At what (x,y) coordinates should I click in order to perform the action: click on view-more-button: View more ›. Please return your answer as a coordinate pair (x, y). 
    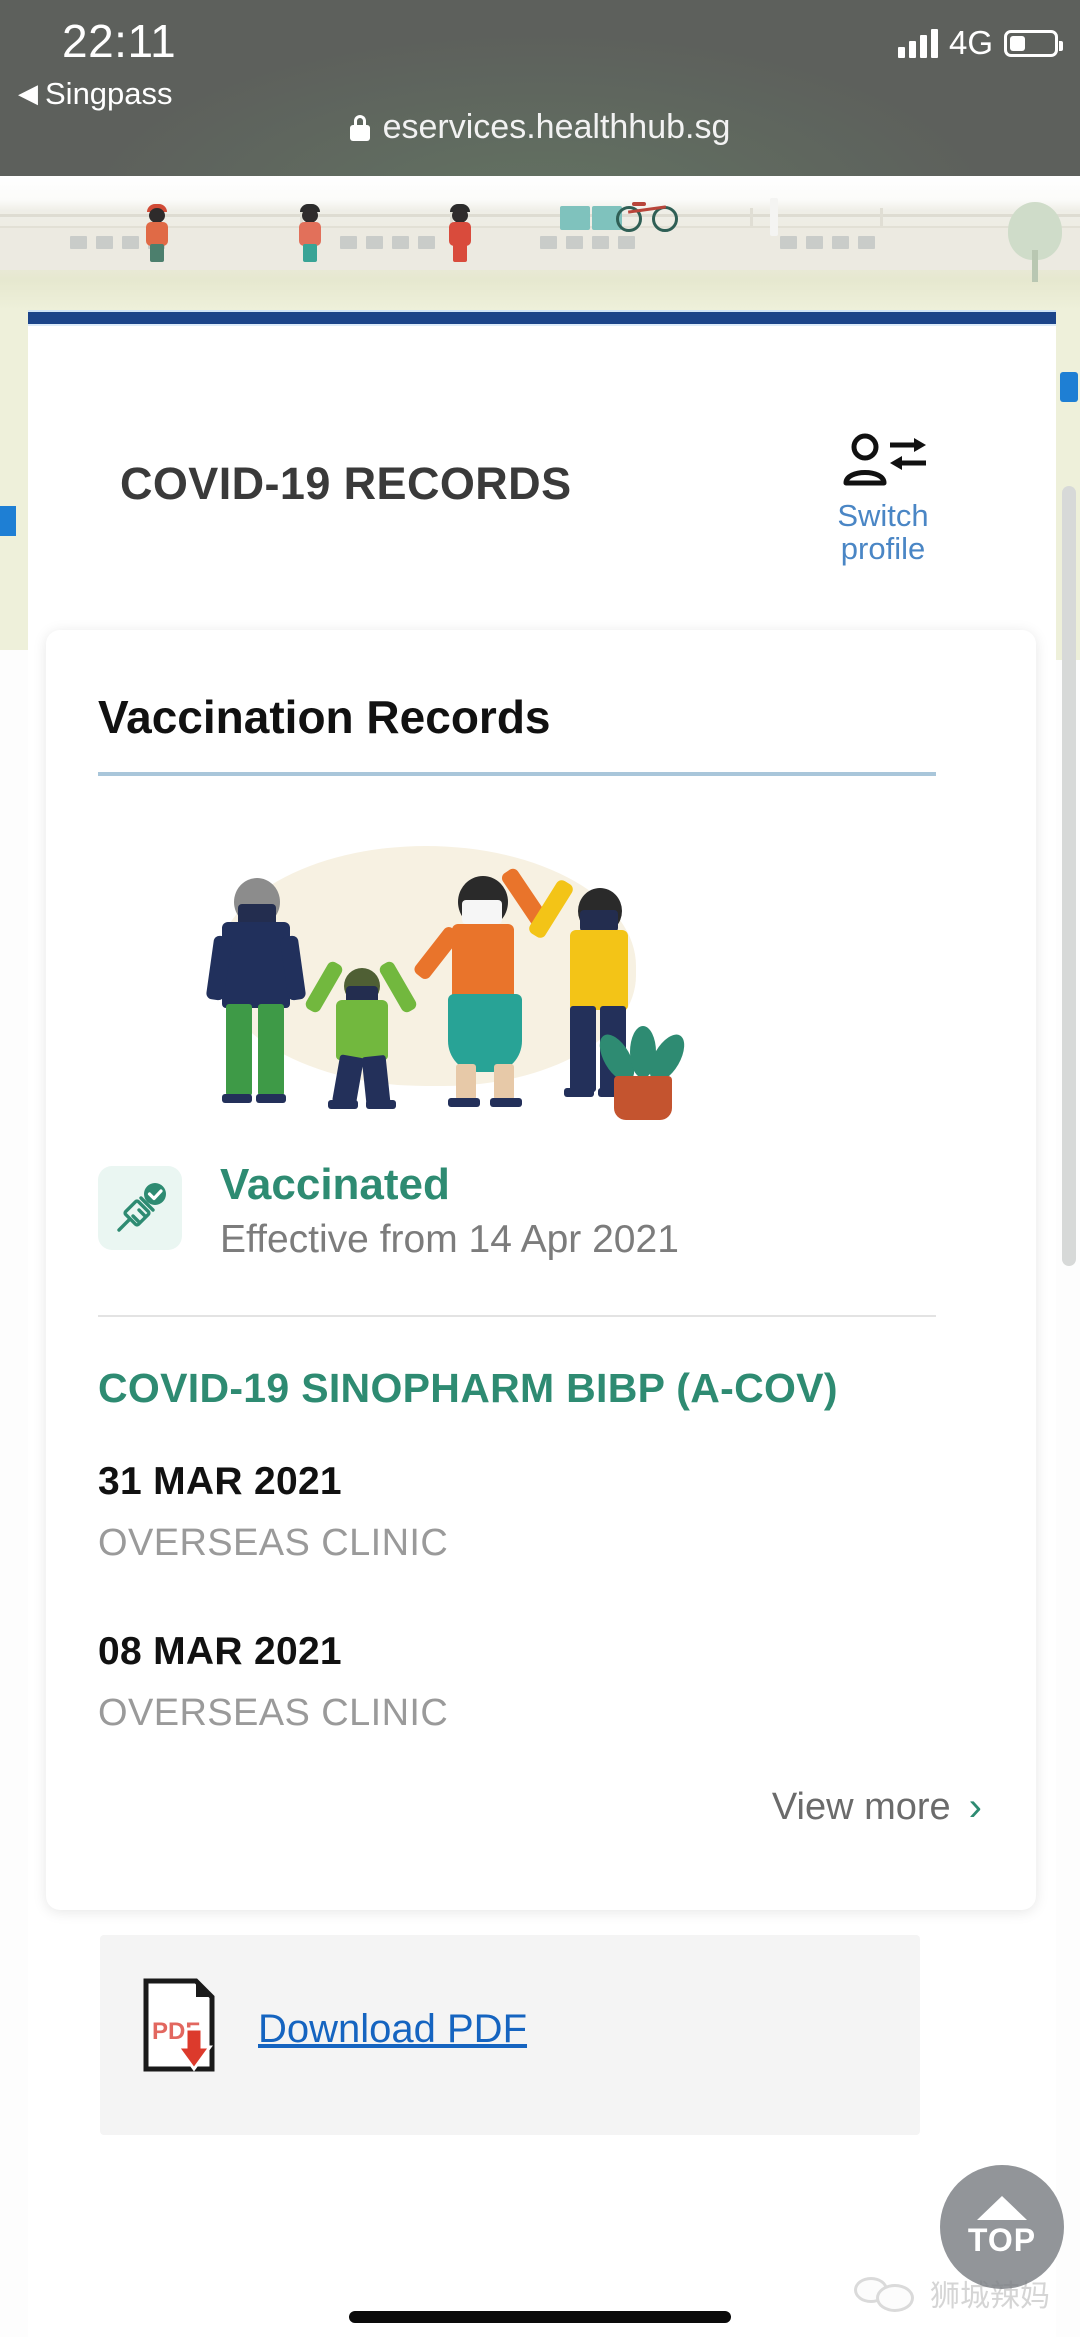
    Looking at the image, I should click on (877, 1807).